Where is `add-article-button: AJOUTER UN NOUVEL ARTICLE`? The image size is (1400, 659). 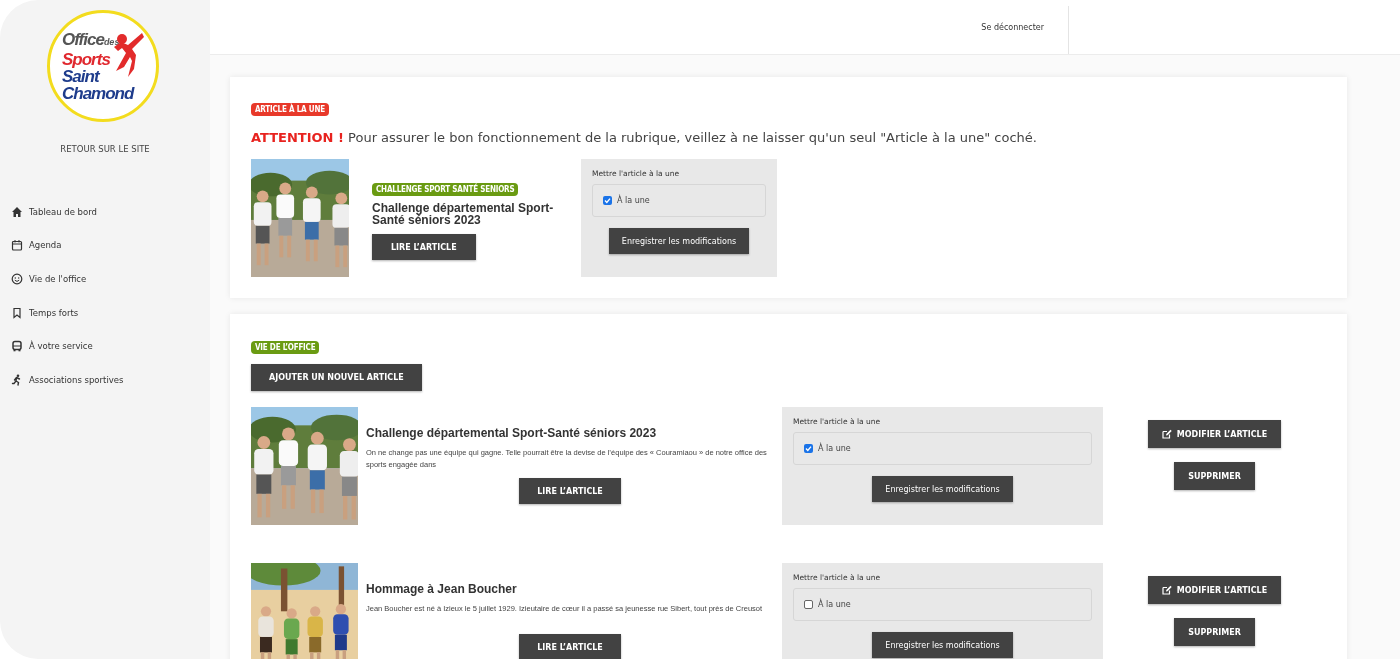
add-article-button: AJOUTER UN NOUVEL ARTICLE is located at coordinates (336, 377).